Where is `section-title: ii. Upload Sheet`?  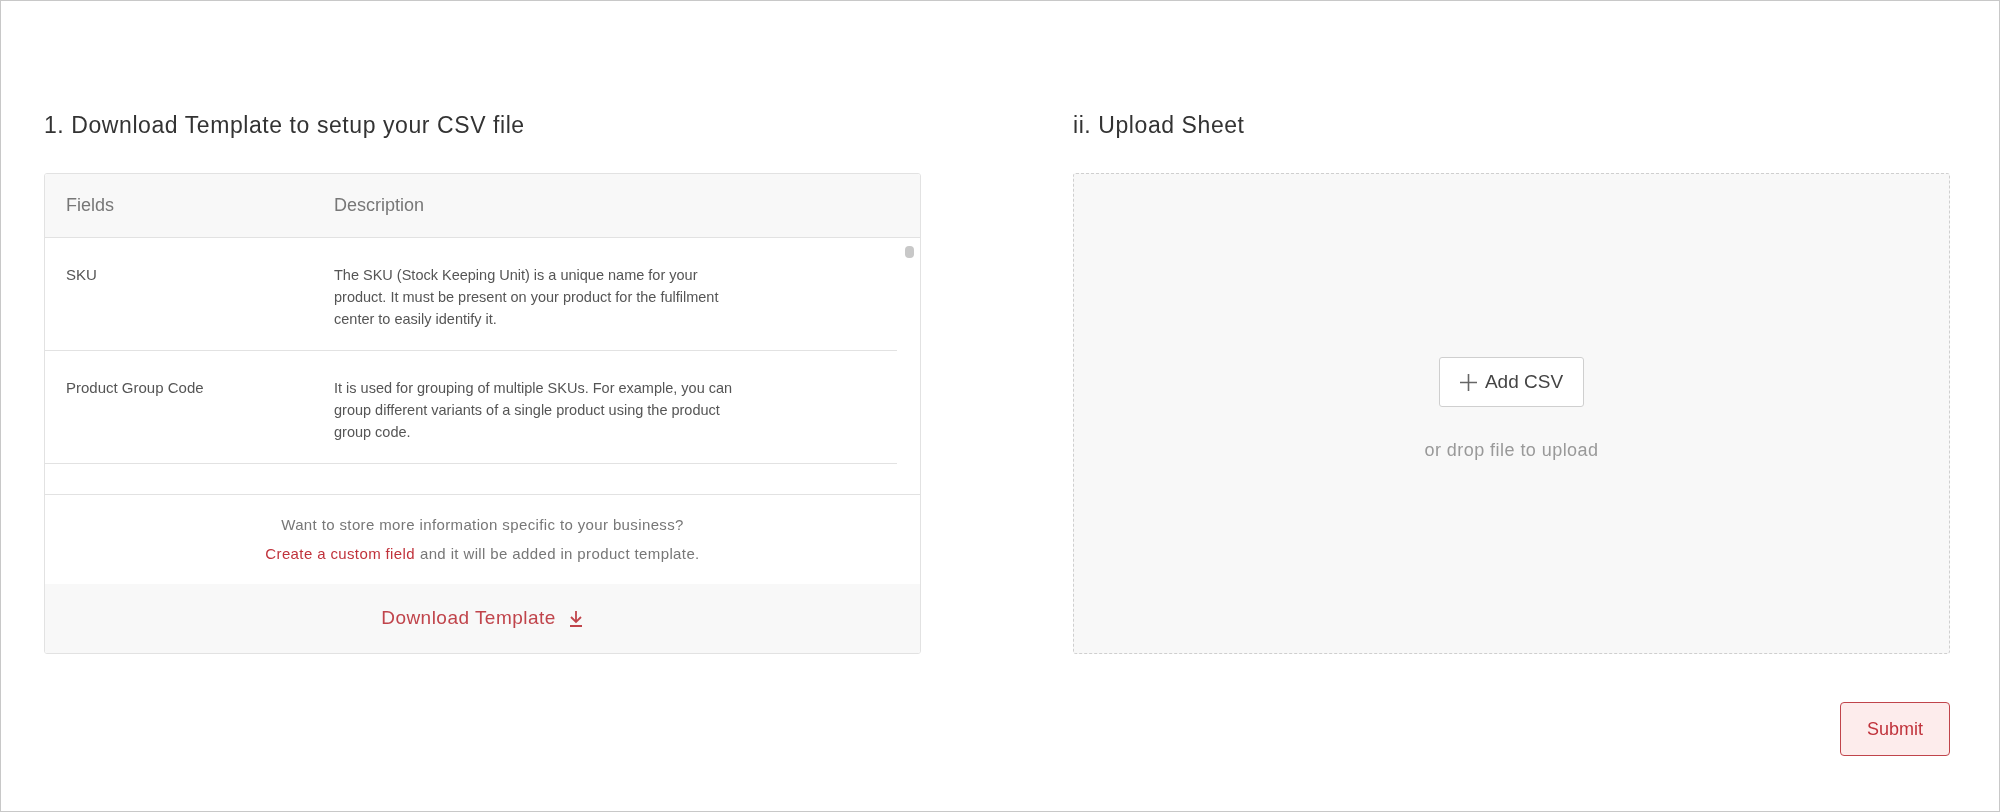
section-title: ii. Upload Sheet is located at coordinates (1159, 125).